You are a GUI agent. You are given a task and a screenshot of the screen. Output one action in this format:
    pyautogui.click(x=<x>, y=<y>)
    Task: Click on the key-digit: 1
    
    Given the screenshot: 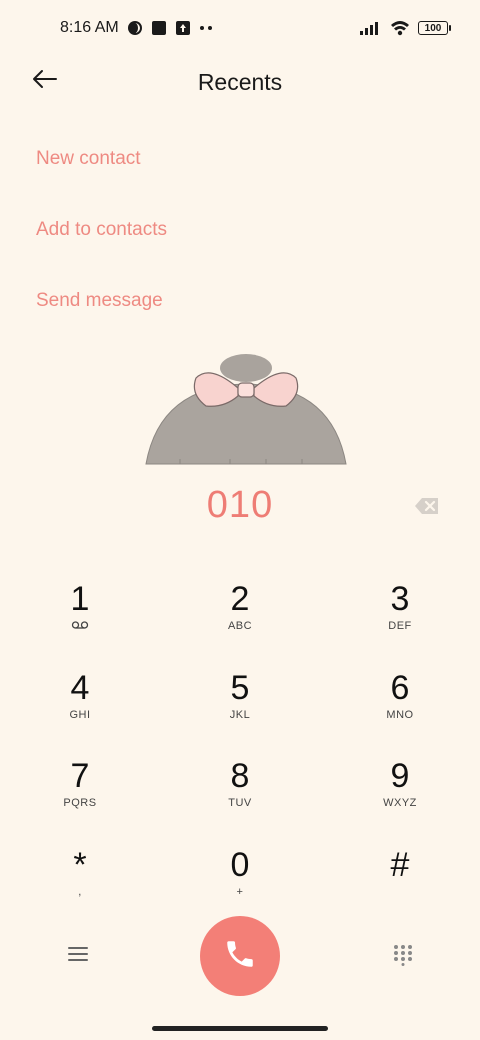 What is the action you would take?
    pyautogui.click(x=80, y=599)
    